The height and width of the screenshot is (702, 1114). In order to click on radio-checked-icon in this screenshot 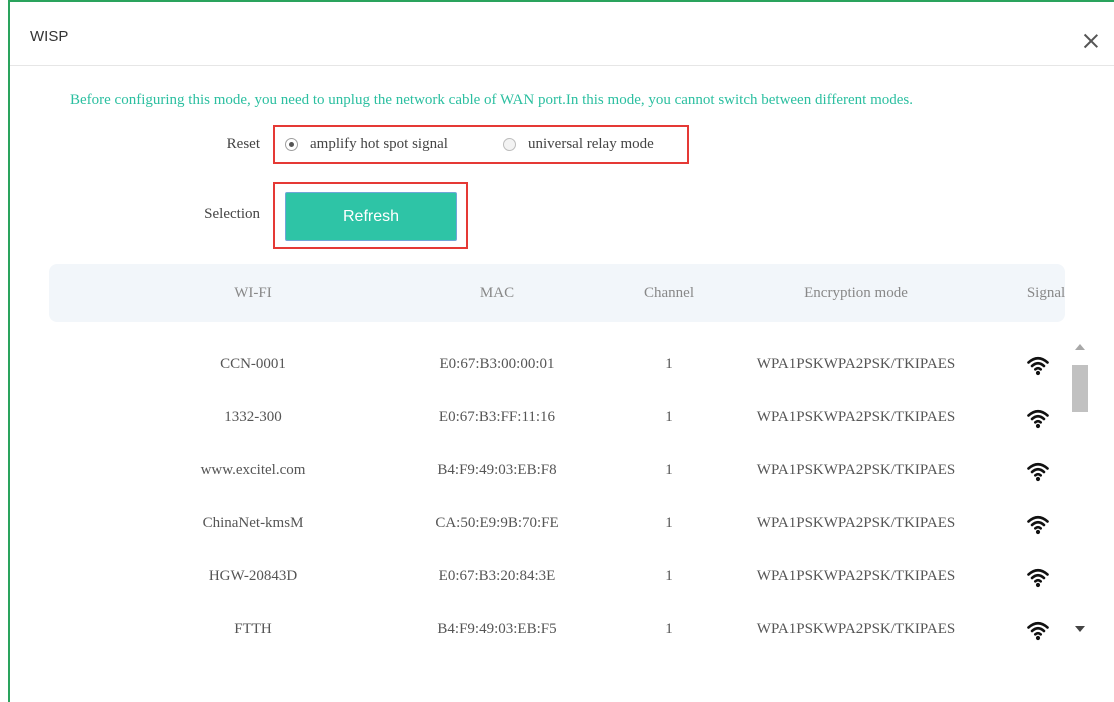, I will do `click(291, 144)`.